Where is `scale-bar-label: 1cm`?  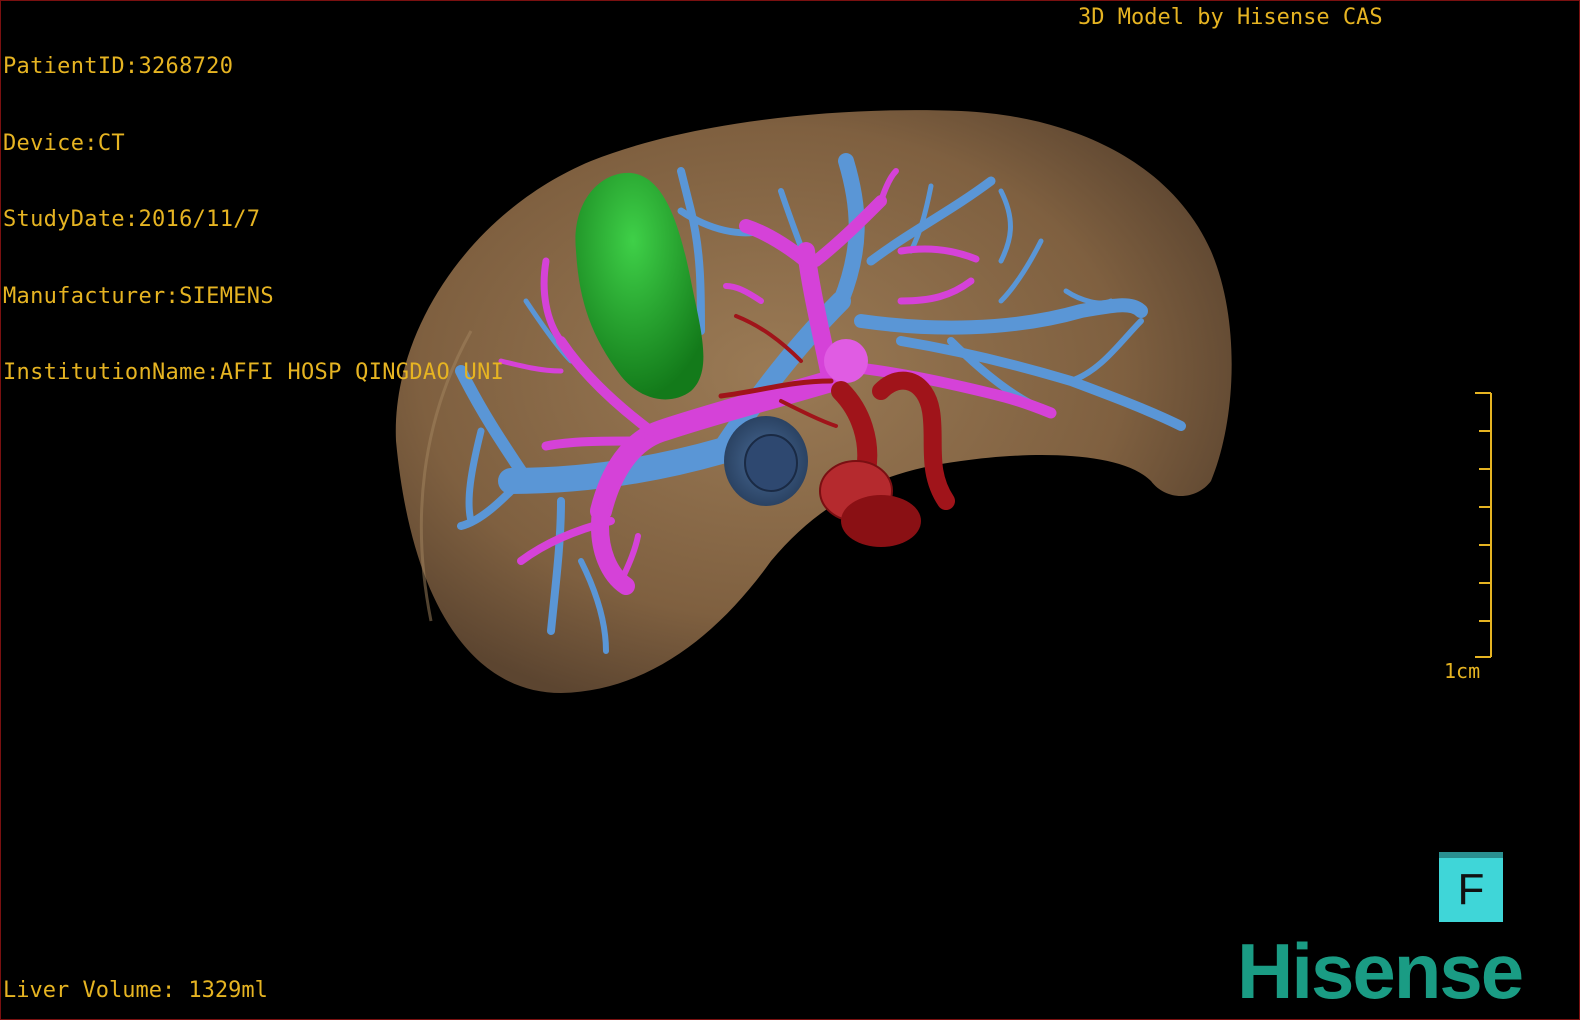
scale-bar-label: 1cm is located at coordinates (1462, 671).